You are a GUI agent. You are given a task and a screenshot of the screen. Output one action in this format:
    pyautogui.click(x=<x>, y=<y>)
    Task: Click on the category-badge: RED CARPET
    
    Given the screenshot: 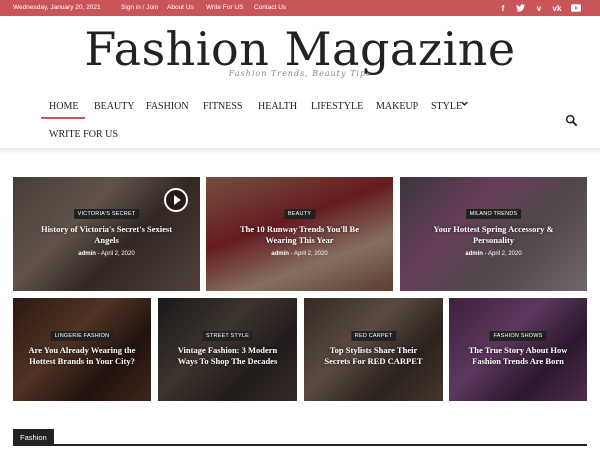 What is the action you would take?
    pyautogui.click(x=373, y=336)
    